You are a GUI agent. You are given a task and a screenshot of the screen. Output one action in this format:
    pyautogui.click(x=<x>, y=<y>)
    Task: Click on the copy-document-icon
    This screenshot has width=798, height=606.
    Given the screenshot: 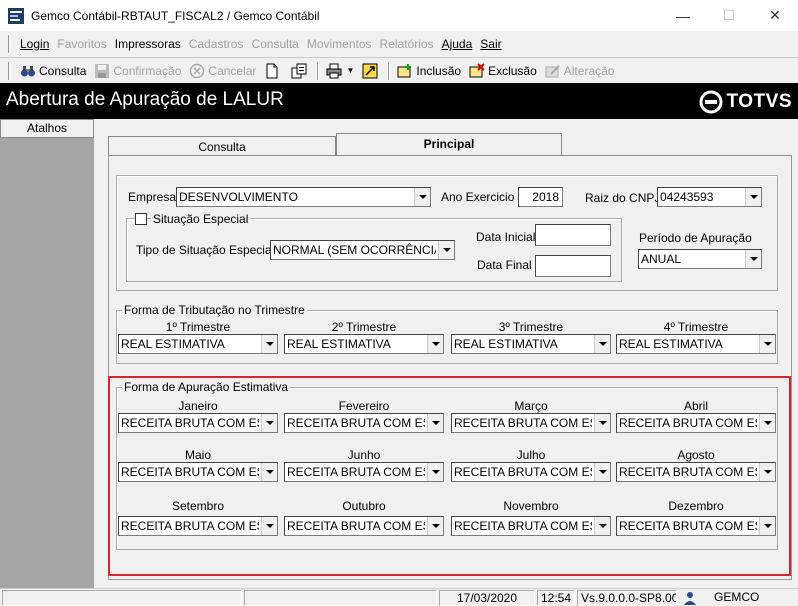 What is the action you would take?
    pyautogui.click(x=299, y=70)
    